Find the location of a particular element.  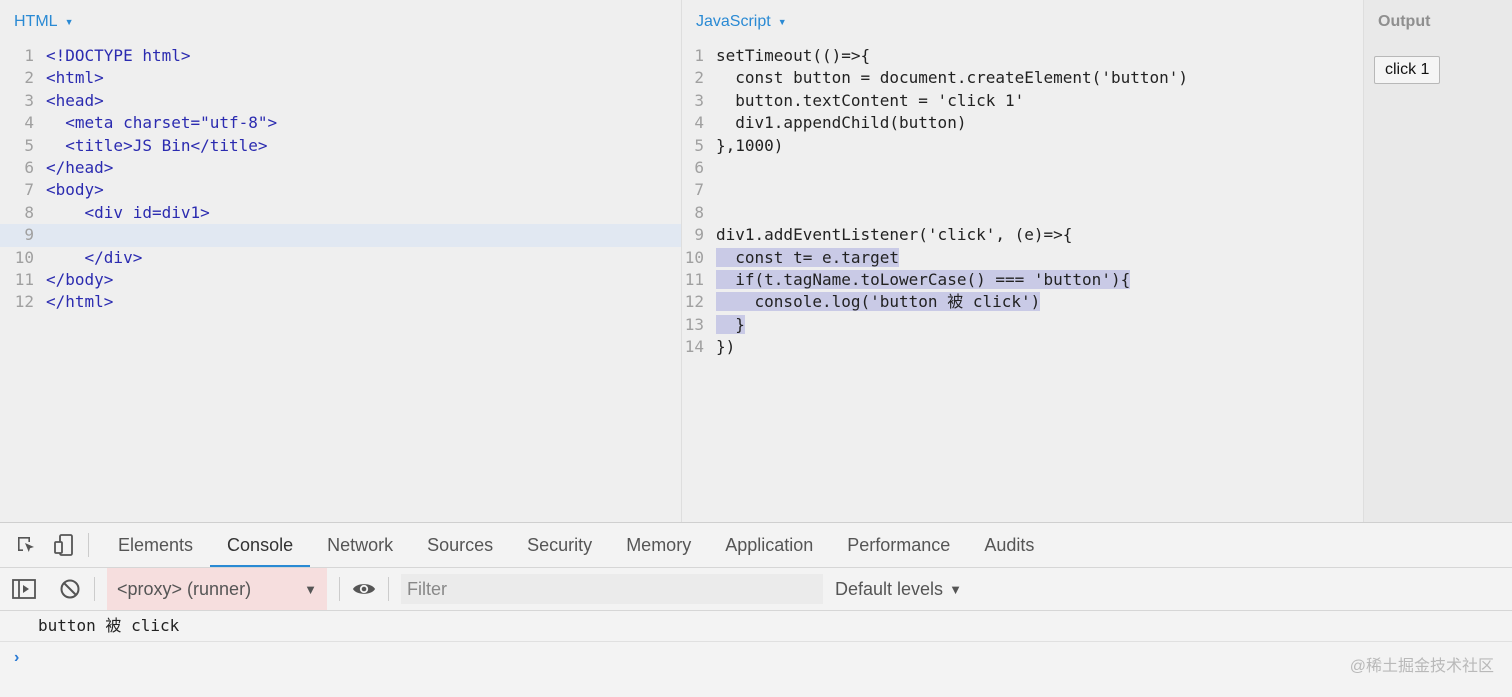

html-pane-title: HTML ▼ is located at coordinates (43, 22).